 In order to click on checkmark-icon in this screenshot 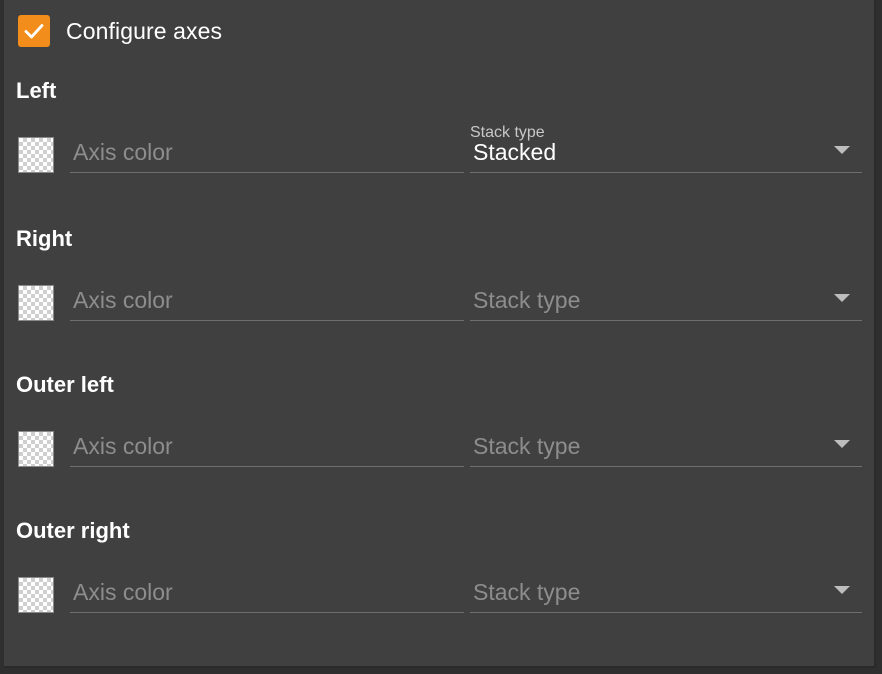, I will do `click(34, 31)`.